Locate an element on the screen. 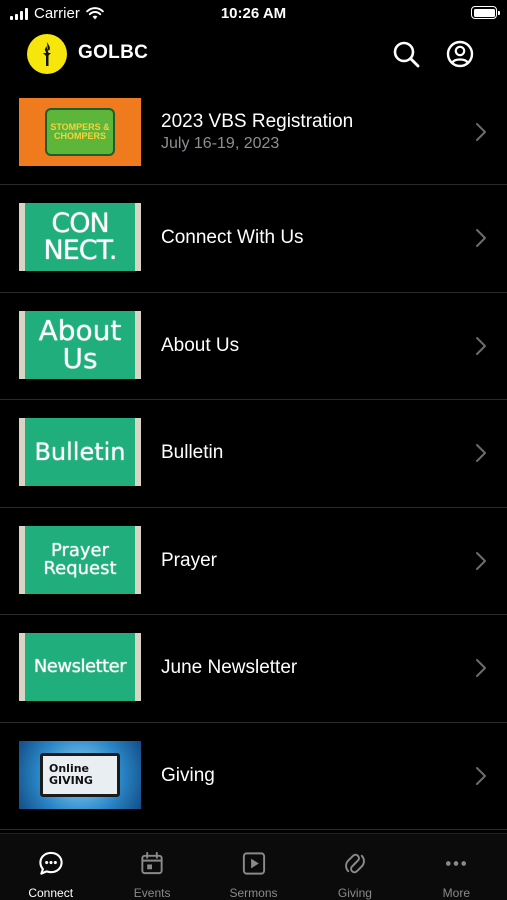 Image resolution: width=507 pixels, height=900 pixels. list-item-about-us: About Us About Us is located at coordinates (253, 346).